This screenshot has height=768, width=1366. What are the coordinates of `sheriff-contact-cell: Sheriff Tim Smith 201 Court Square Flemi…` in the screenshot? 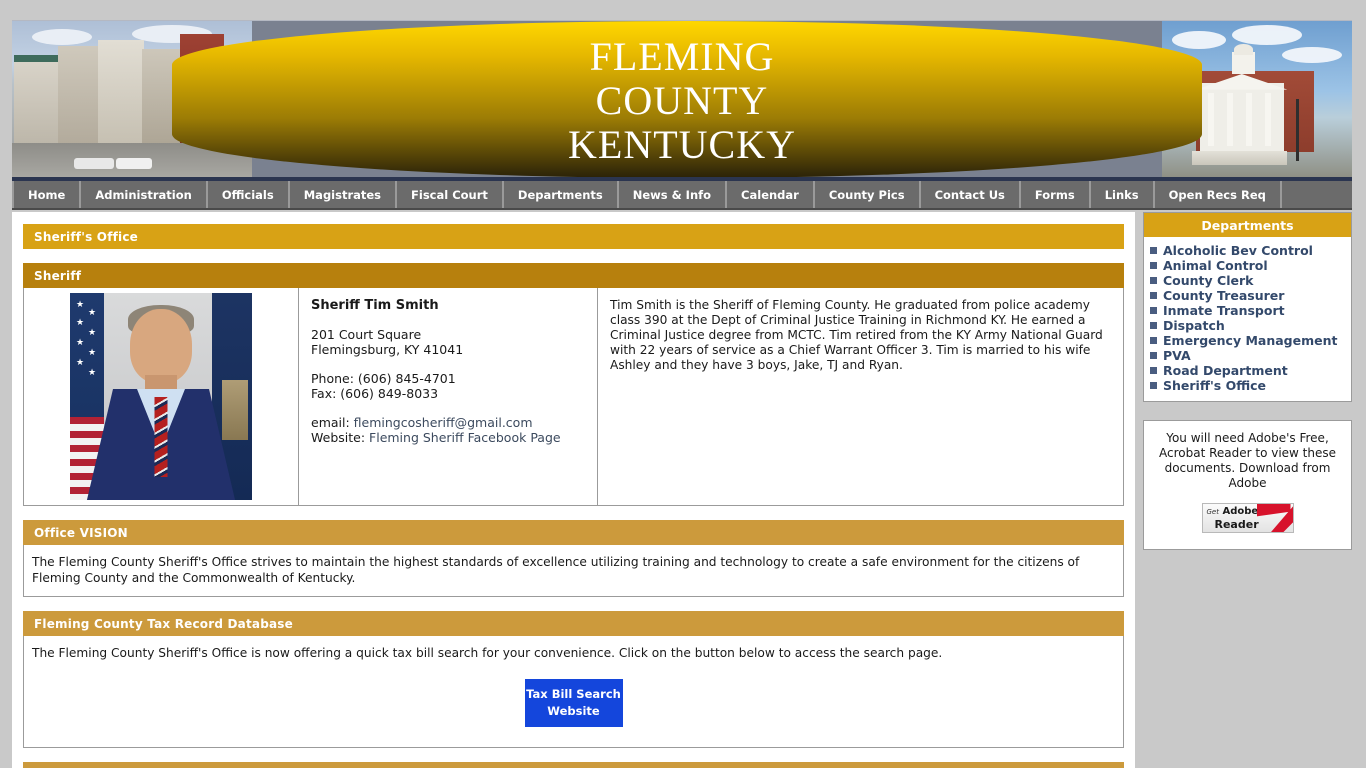 It's located at (448, 396).